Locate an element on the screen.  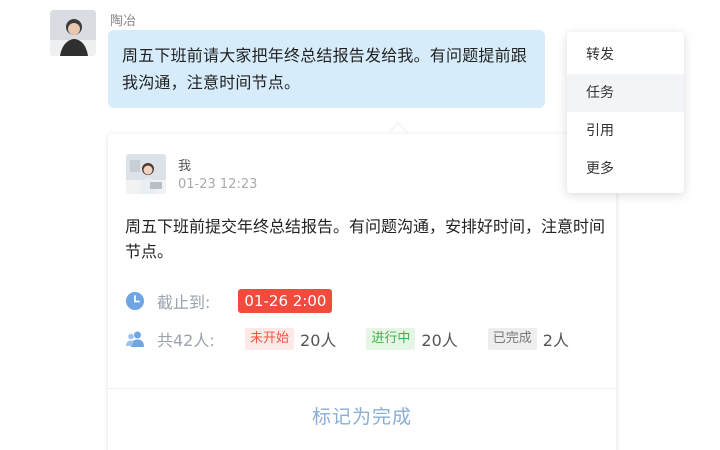
deadline-value: 01-26 2:00 is located at coordinates (285, 301).